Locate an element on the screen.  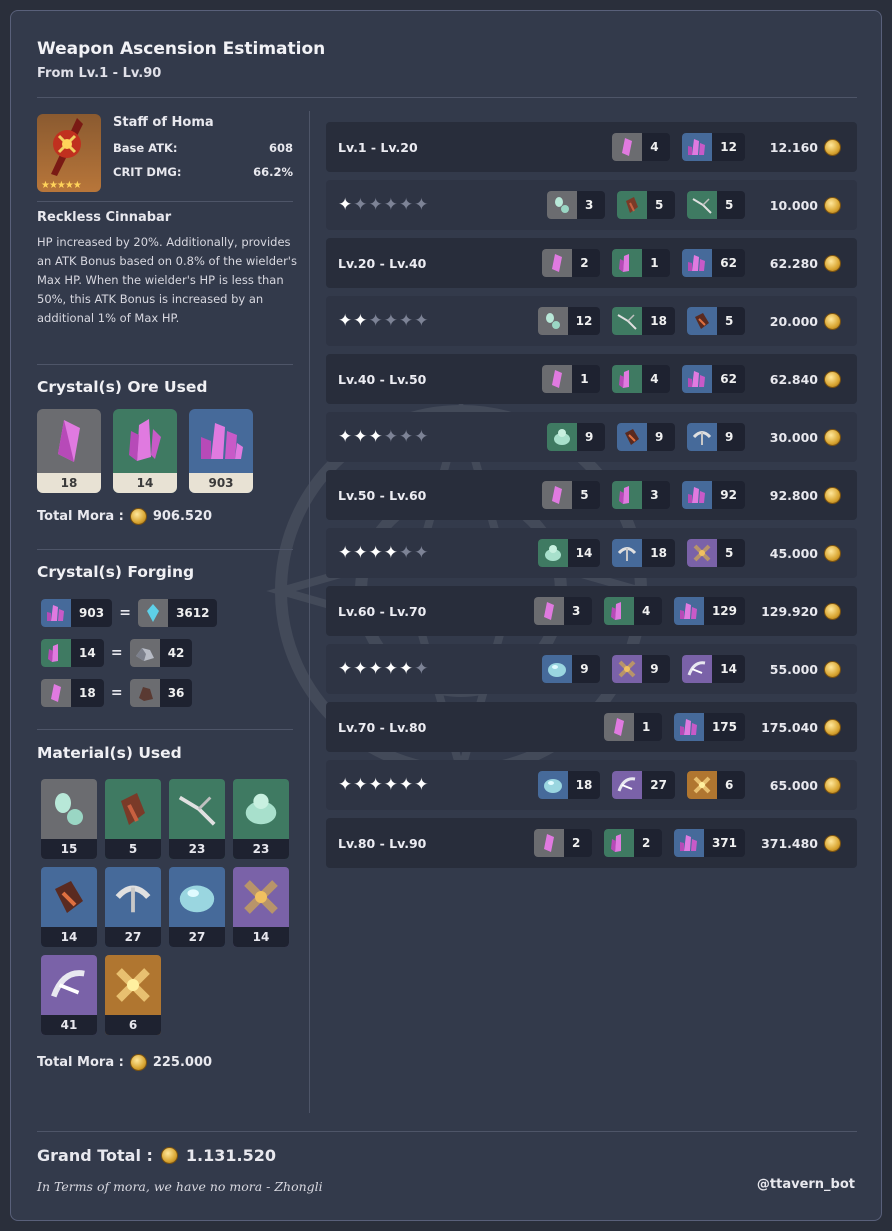
ascension-star-row: ✦✦✦✦✦✦ 9 9 9 30.000 is located at coordinates (591, 437).